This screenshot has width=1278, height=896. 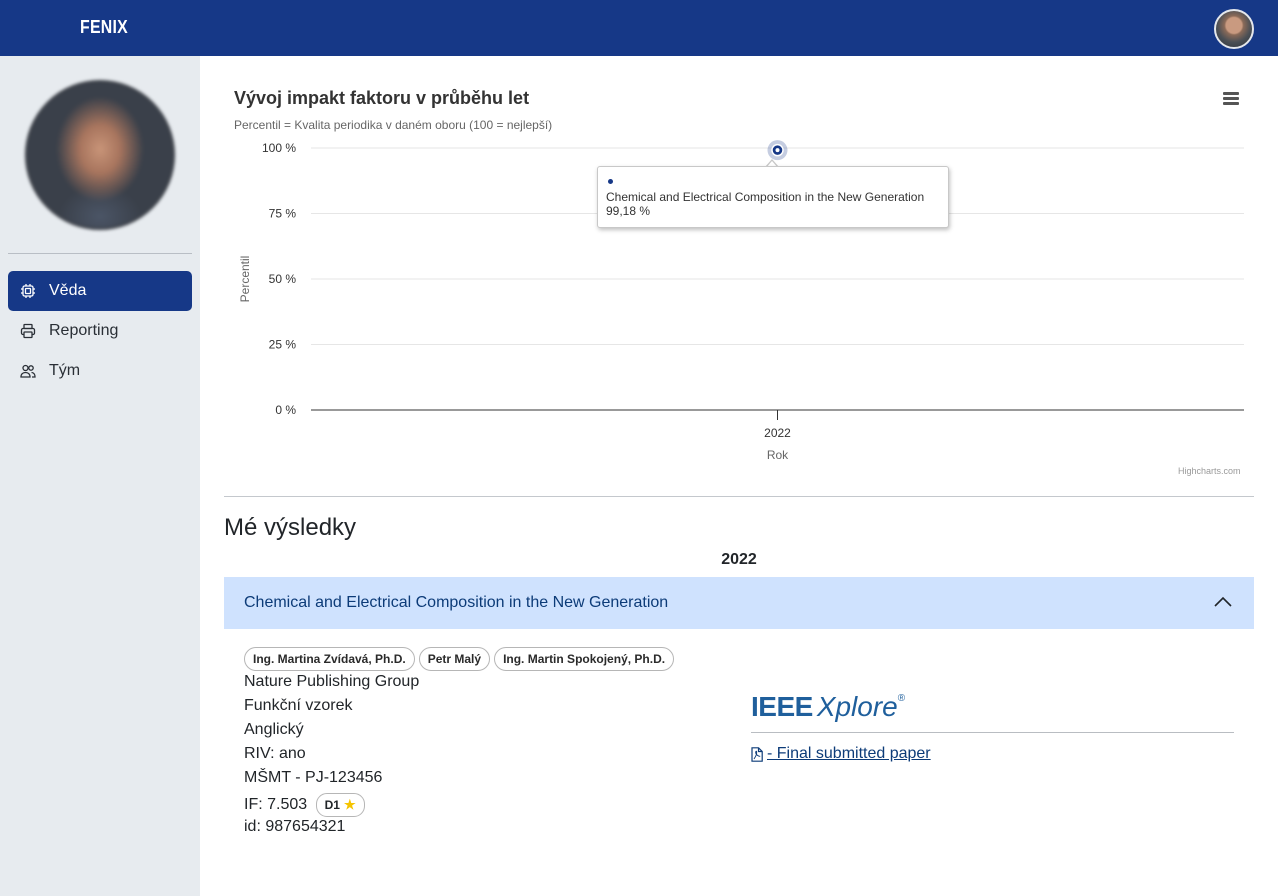 What do you see at coordinates (100, 476) in the screenshot?
I see `sidebar: Věda Reporting Tým` at bounding box center [100, 476].